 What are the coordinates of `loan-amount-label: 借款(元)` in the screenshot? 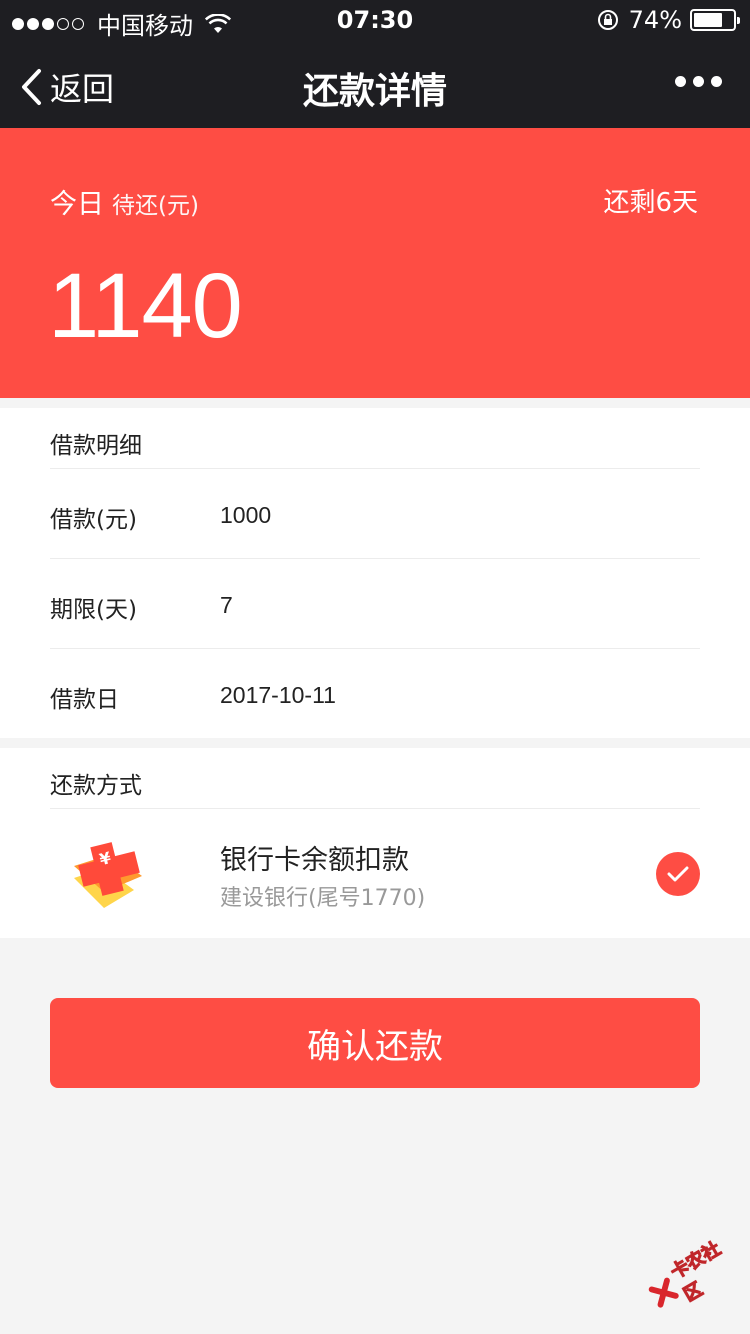 It's located at (93, 520).